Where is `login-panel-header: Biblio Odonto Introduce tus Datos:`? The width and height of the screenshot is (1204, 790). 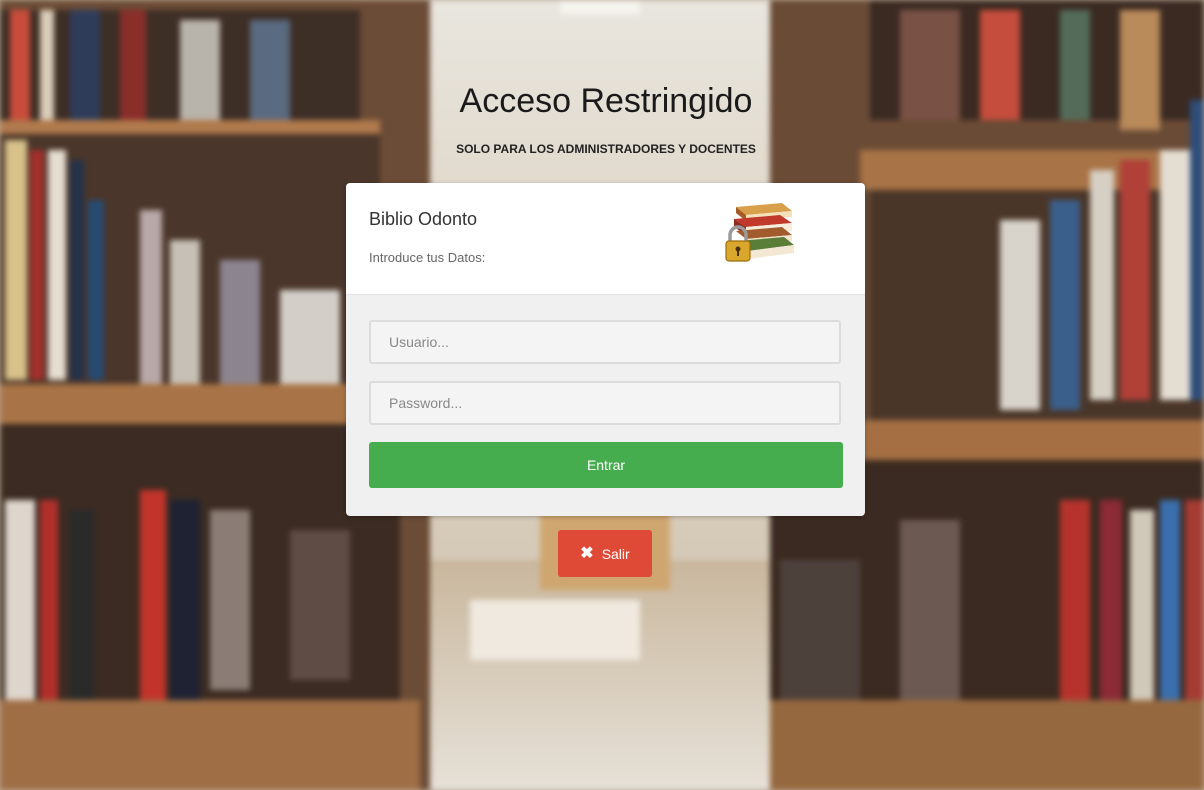
login-panel-header: Biblio Odonto Introduce tus Datos: is located at coordinates (605, 239).